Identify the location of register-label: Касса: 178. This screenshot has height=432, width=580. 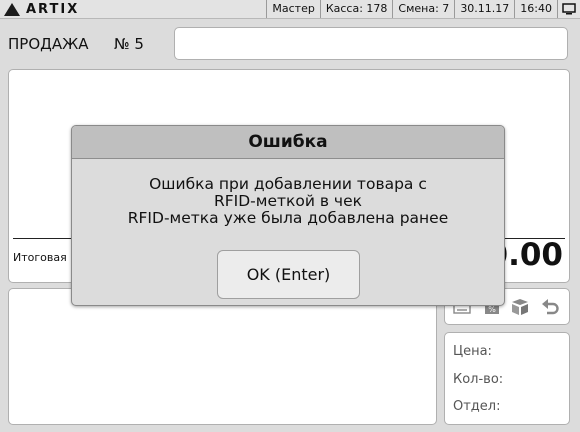
(356, 9).